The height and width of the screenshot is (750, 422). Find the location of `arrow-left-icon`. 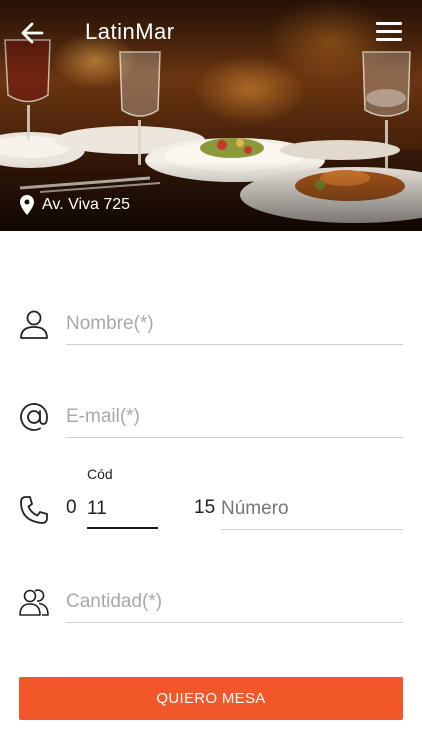

arrow-left-icon is located at coordinates (32, 33).